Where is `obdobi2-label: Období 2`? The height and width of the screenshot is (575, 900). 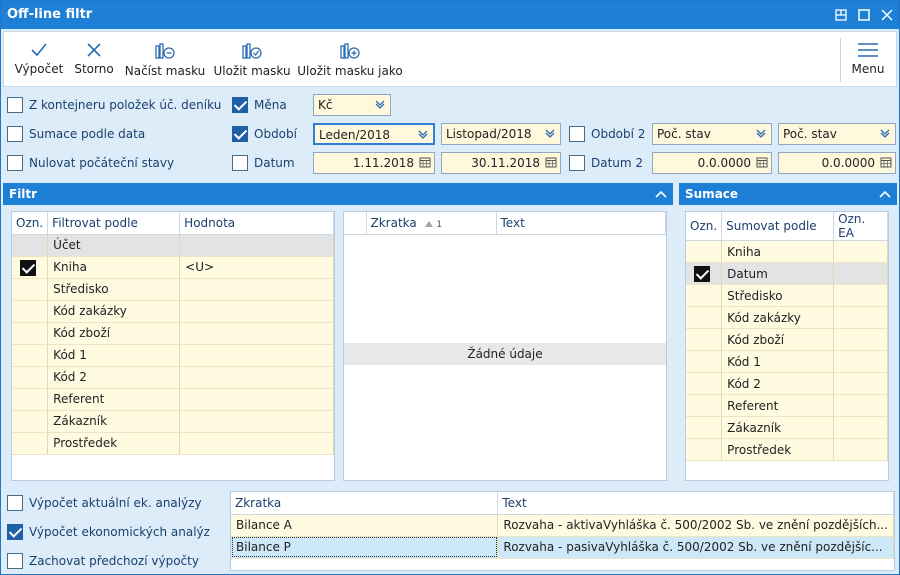
obdobi2-label: Období 2 is located at coordinates (618, 134).